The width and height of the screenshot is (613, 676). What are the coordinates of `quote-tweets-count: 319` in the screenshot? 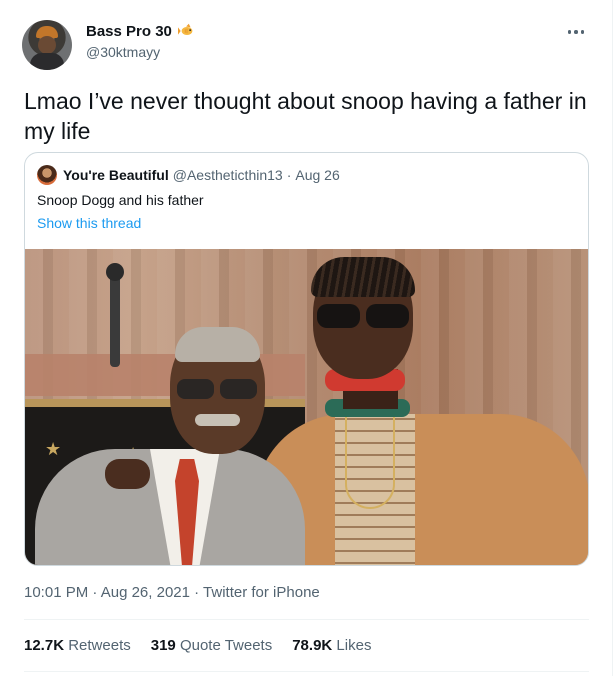 It's located at (163, 645).